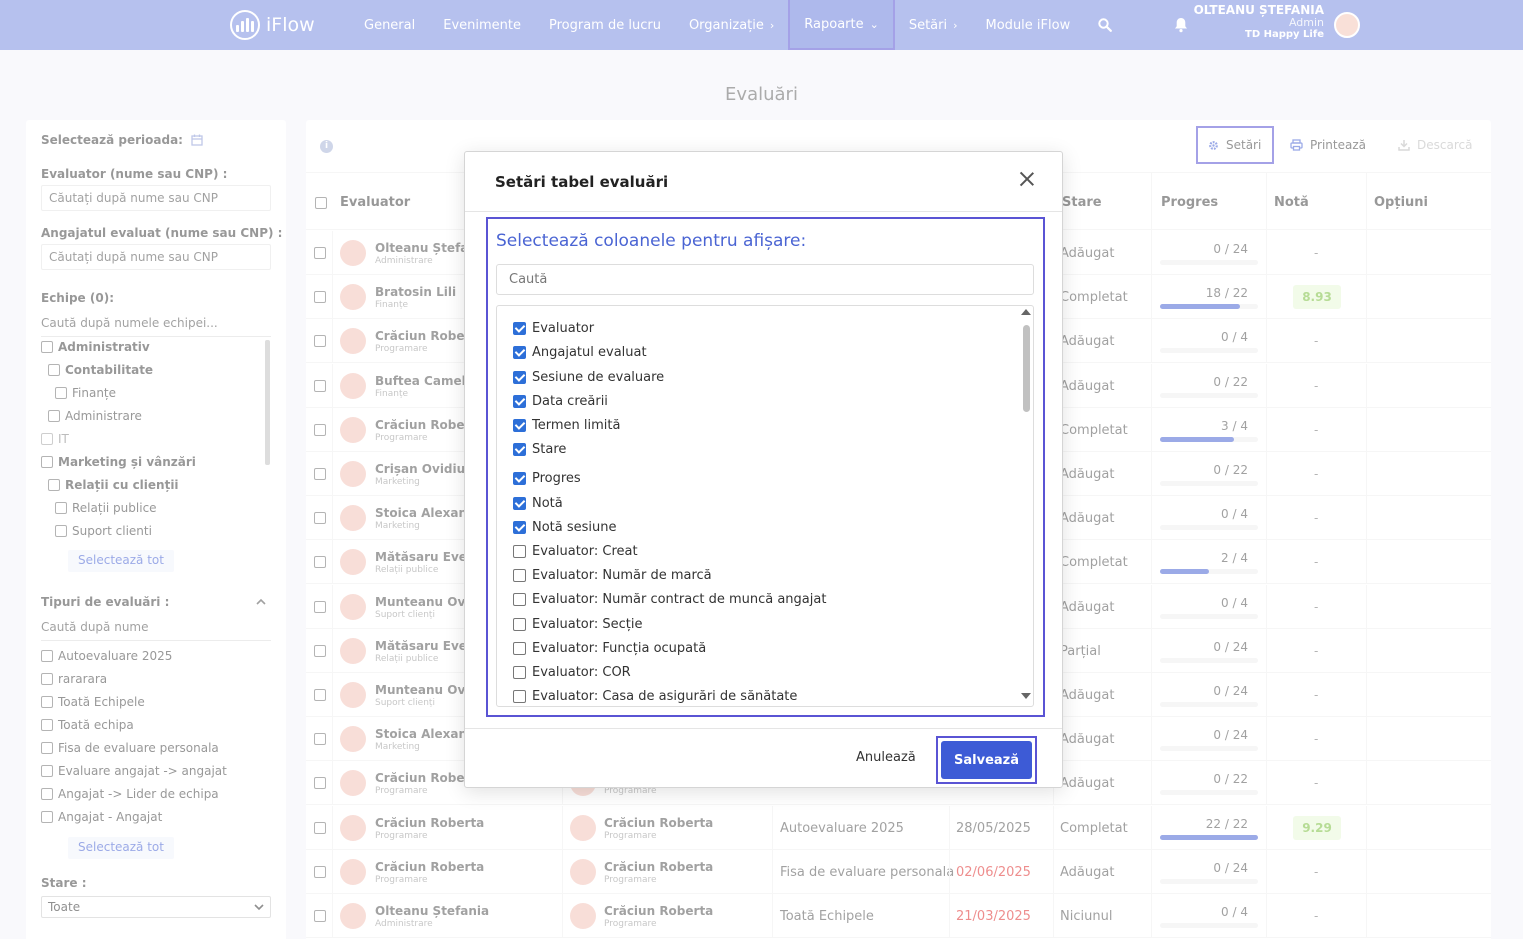 Image resolution: width=1523 pixels, height=939 pixels. Describe the element at coordinates (585, 551) in the screenshot. I see `column-option-label: Evaluator: Creat` at that location.